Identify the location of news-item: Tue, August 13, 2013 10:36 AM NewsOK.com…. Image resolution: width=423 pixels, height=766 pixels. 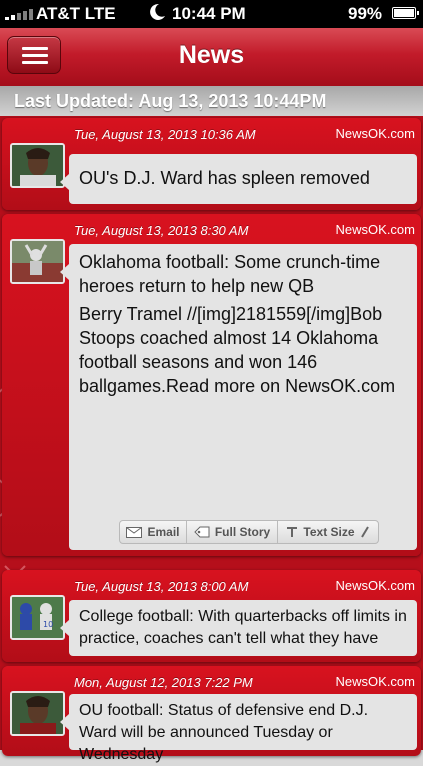
(211, 164).